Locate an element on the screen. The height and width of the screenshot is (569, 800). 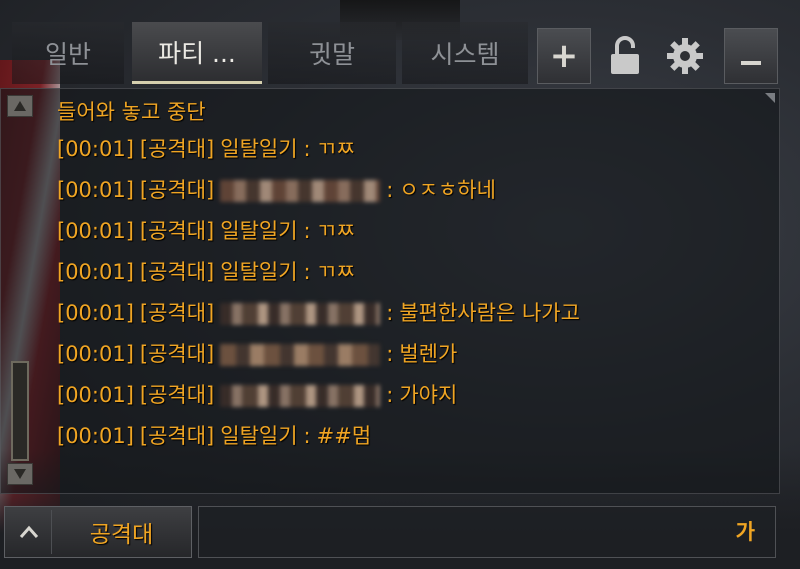
chat-message: [00:01] [공격대] : 가야지 is located at coordinates (412, 395).